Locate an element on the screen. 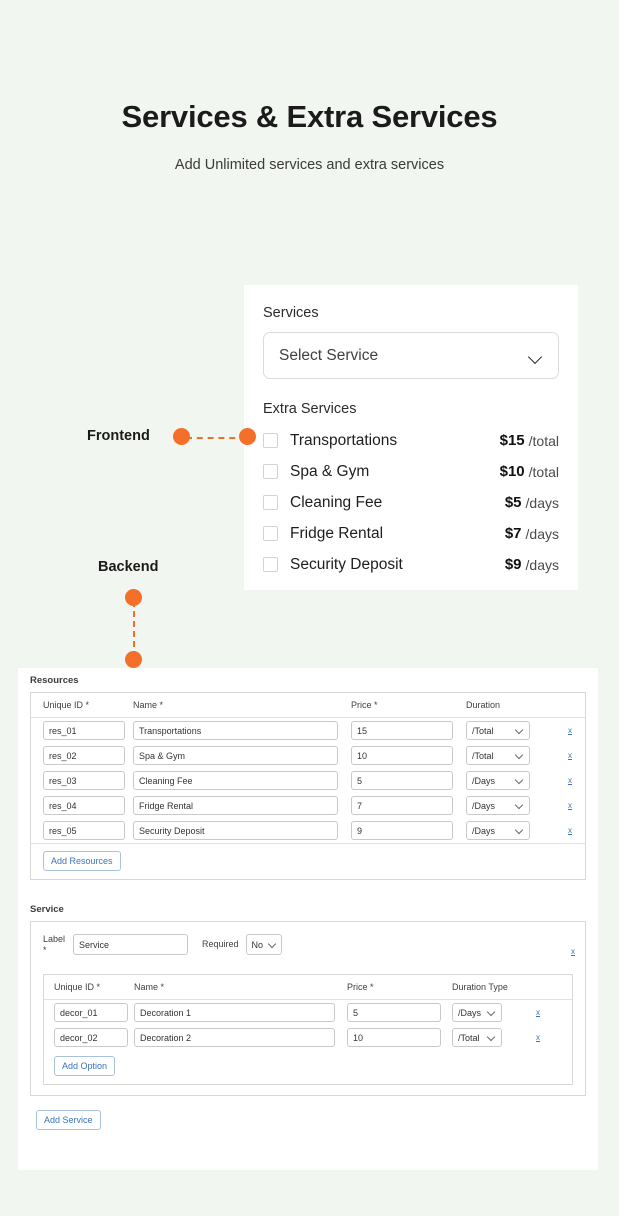 The width and height of the screenshot is (619, 1216). service-select-value: Select Service is located at coordinates (329, 355).